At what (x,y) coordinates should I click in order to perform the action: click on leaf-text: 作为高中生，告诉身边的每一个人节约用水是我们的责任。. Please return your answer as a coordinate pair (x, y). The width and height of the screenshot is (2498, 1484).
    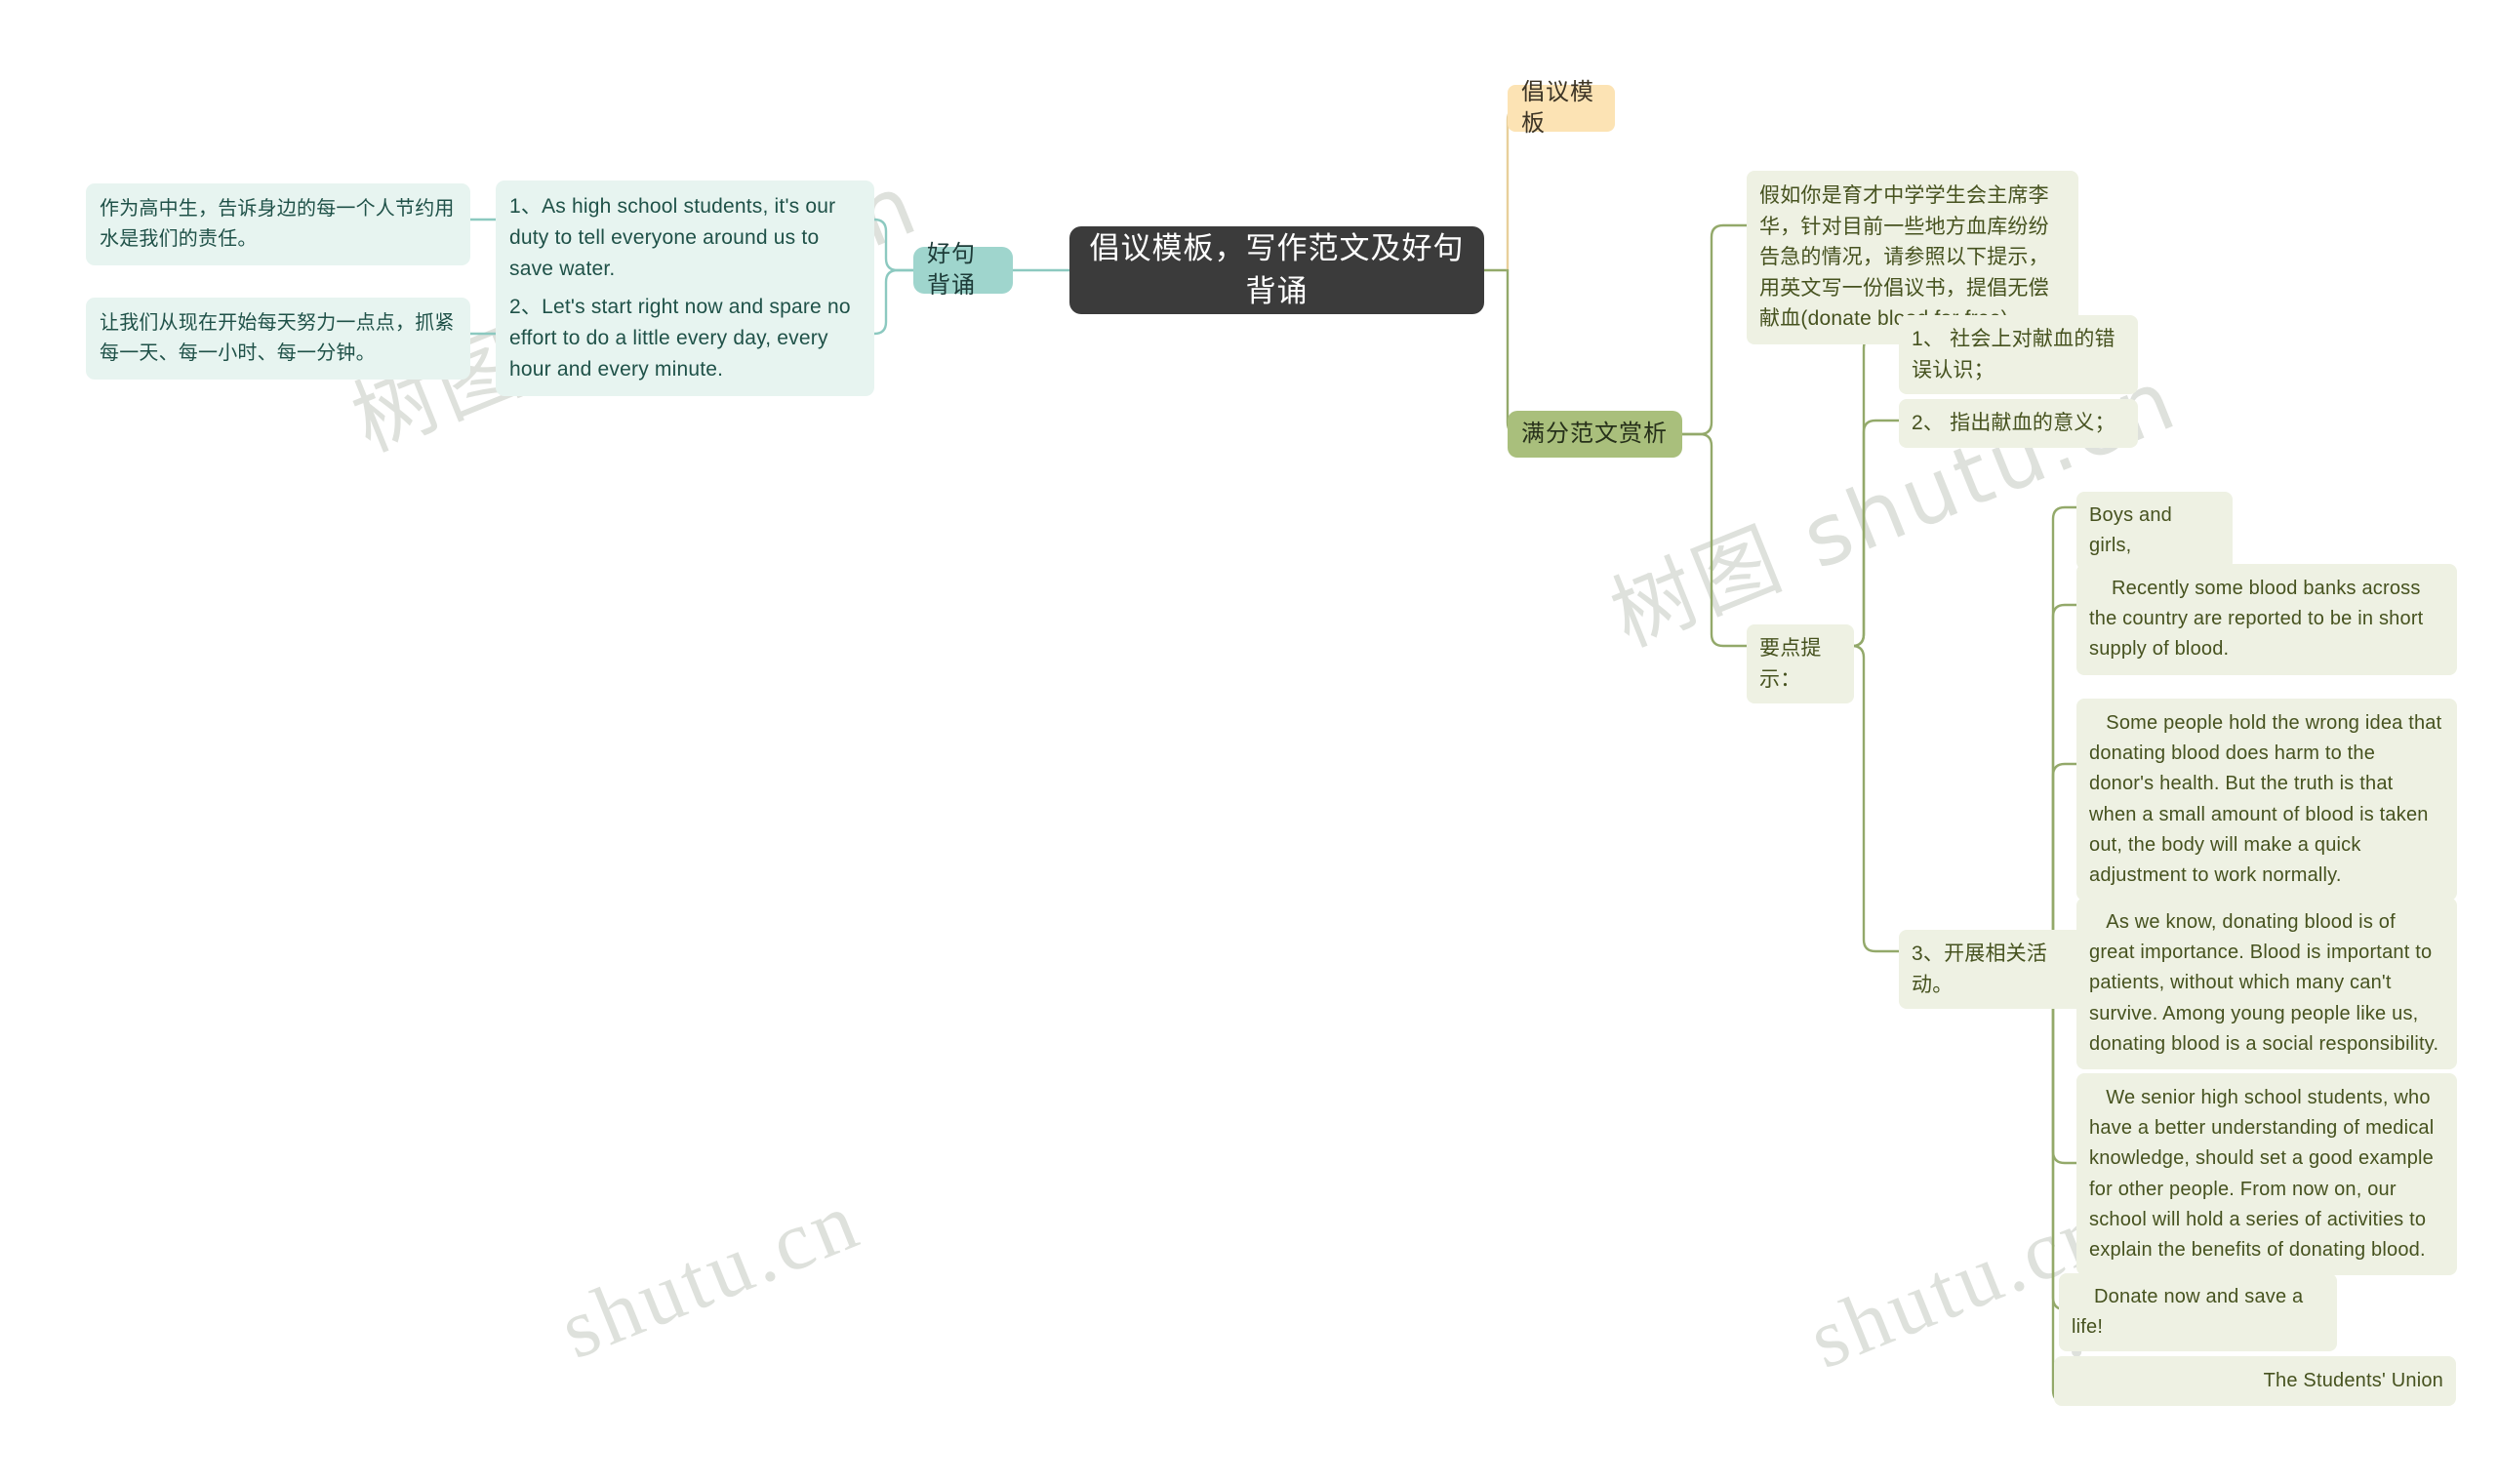
    Looking at the image, I should click on (277, 224).